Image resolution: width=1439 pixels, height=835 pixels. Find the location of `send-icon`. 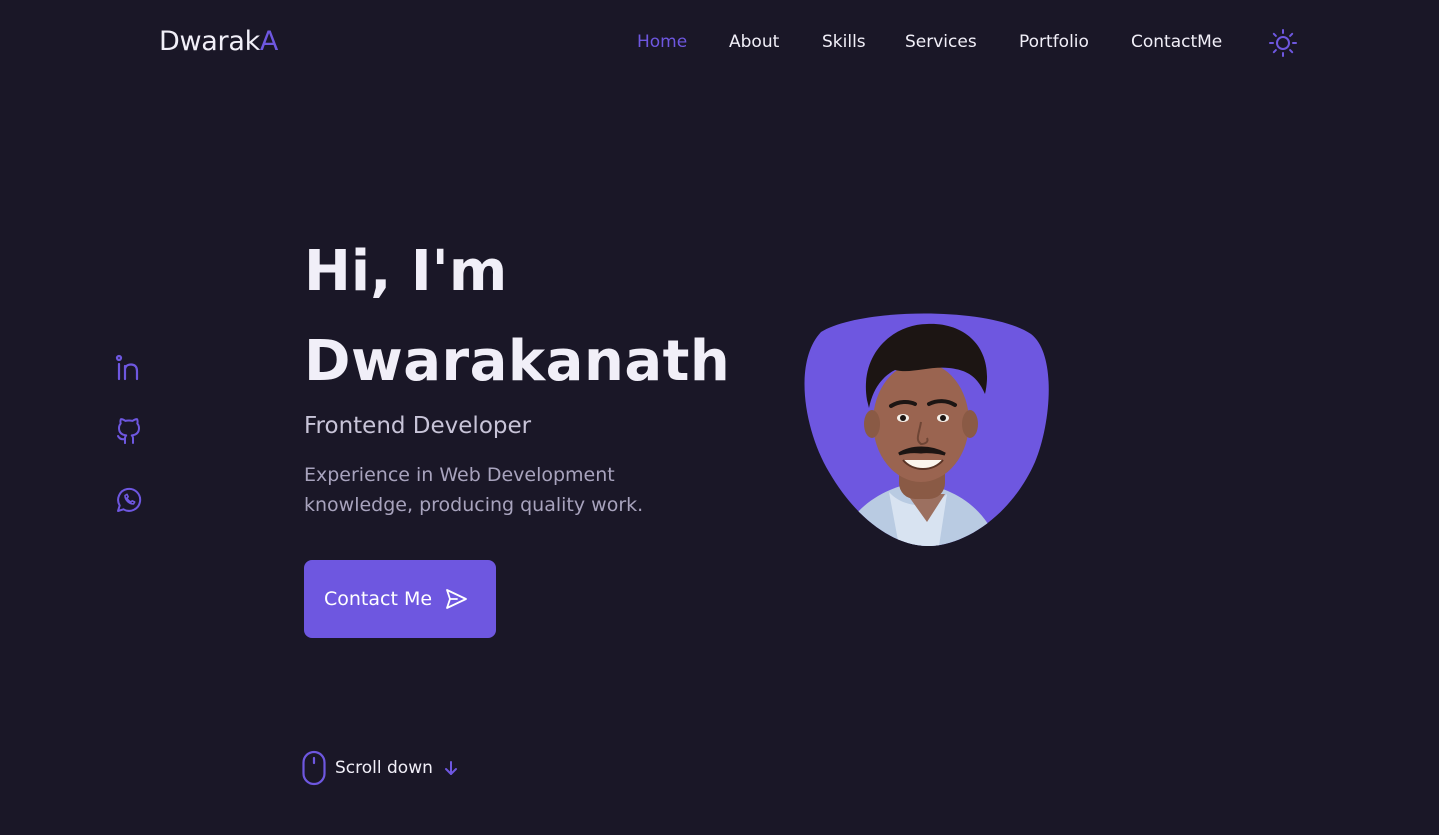

send-icon is located at coordinates (456, 599).